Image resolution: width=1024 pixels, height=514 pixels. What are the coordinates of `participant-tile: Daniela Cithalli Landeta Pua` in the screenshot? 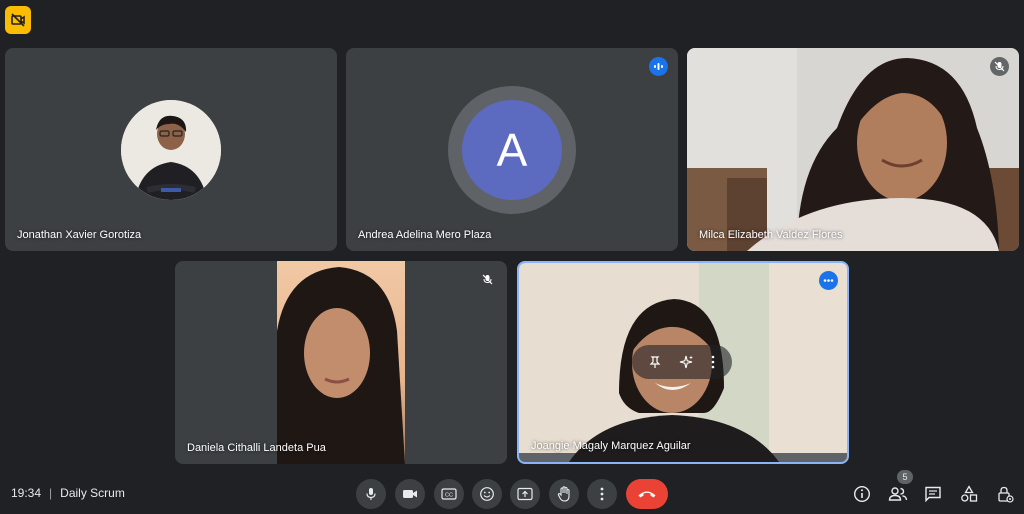 It's located at (341, 362).